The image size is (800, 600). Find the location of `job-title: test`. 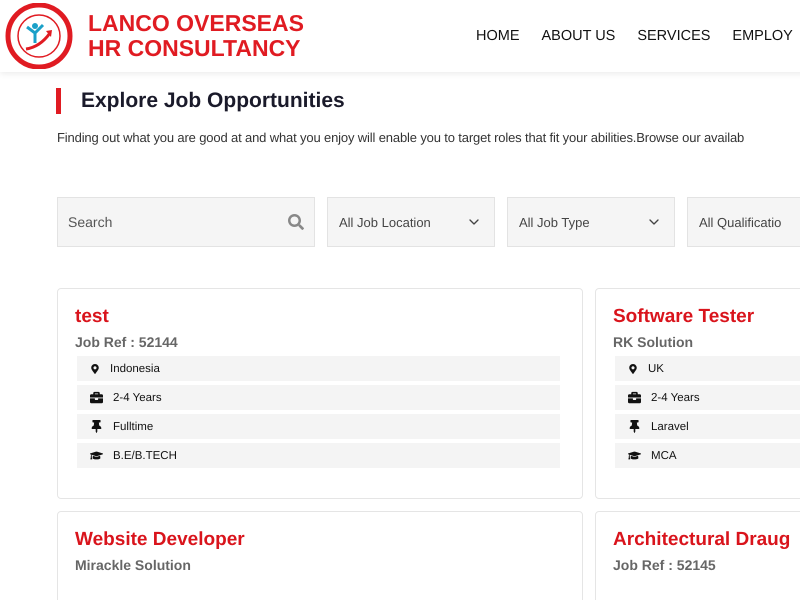

job-title: test is located at coordinates (92, 317).